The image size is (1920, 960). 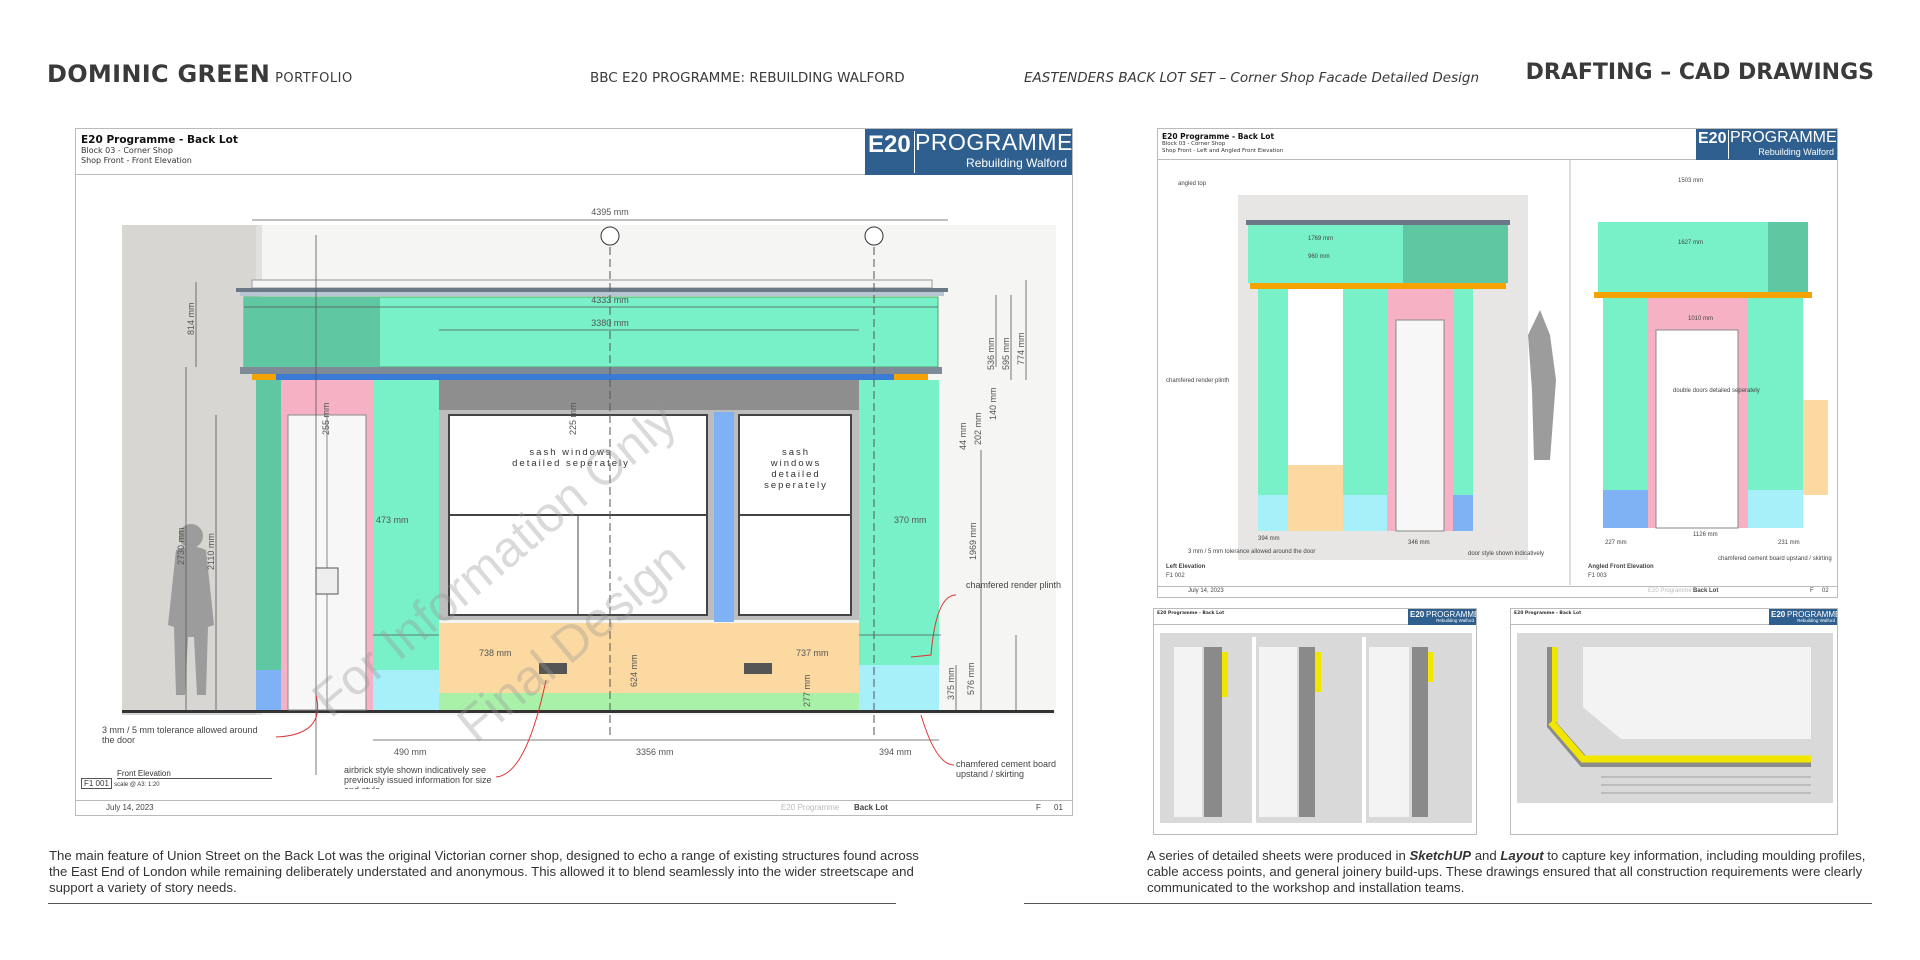 What do you see at coordinates (1320, 239) in the screenshot?
I see `side-dim-1769: 1769 mm` at bounding box center [1320, 239].